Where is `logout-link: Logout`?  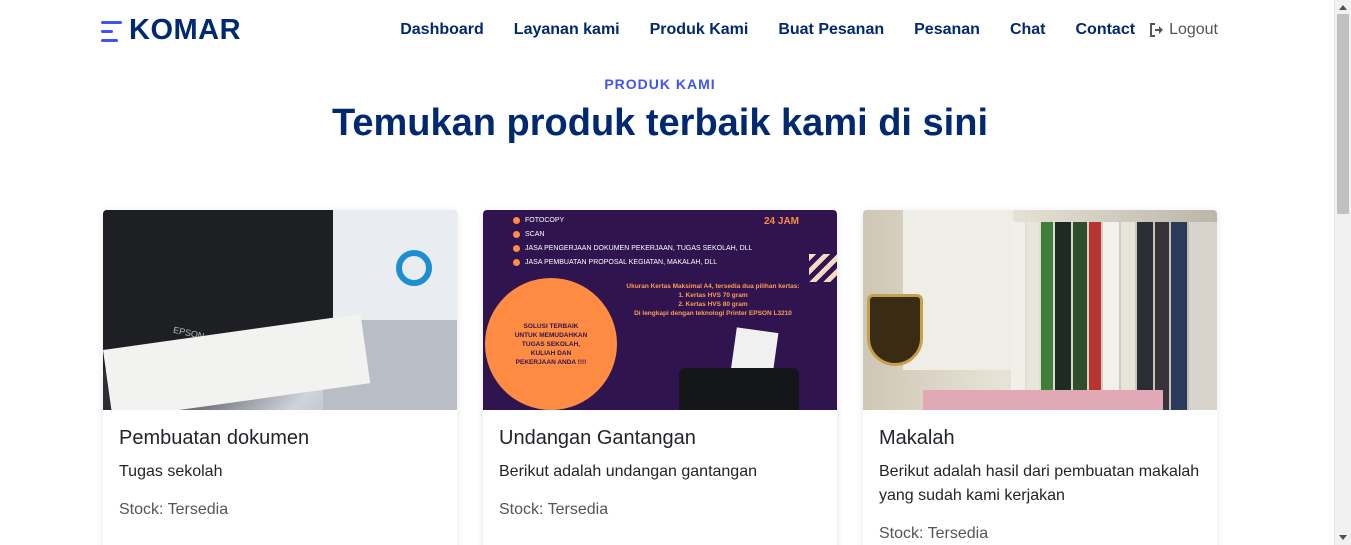 logout-link: Logout is located at coordinates (1183, 30).